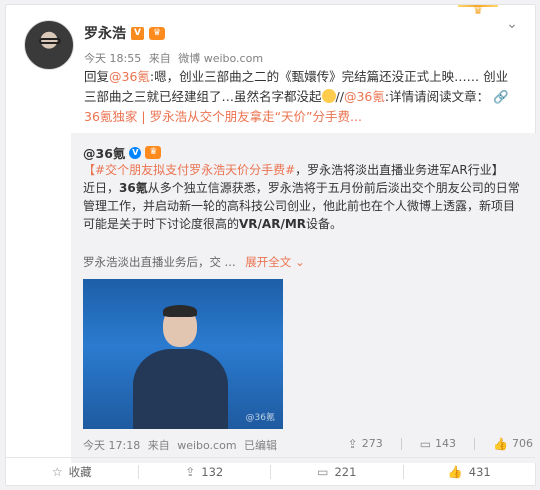 The height and width of the screenshot is (490, 540). Describe the element at coordinates (89, 170) in the screenshot. I see `quote-bracket: 【` at that location.